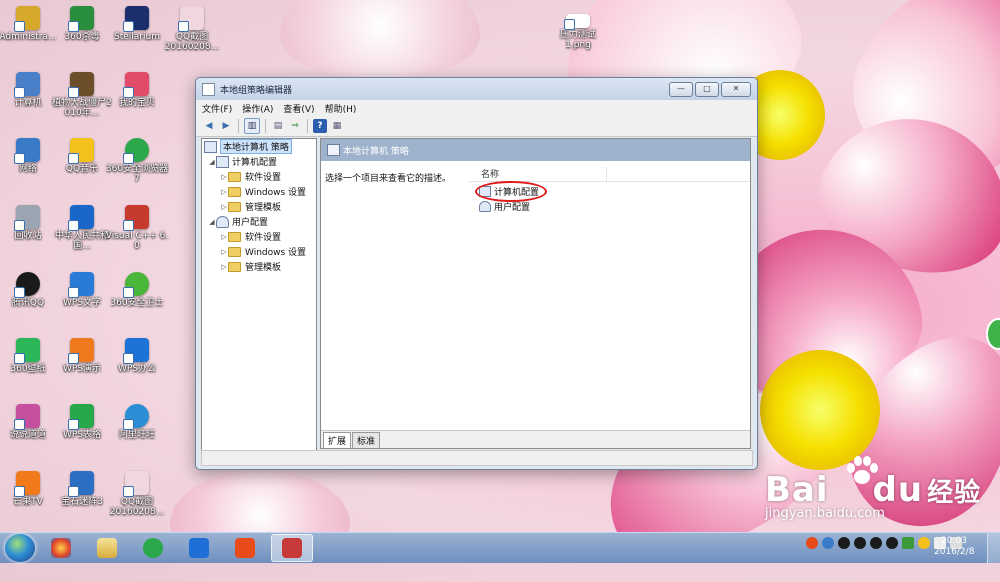 The image size is (1000, 582). I want to click on window-title: 本地组策略编辑器, so click(256, 90).